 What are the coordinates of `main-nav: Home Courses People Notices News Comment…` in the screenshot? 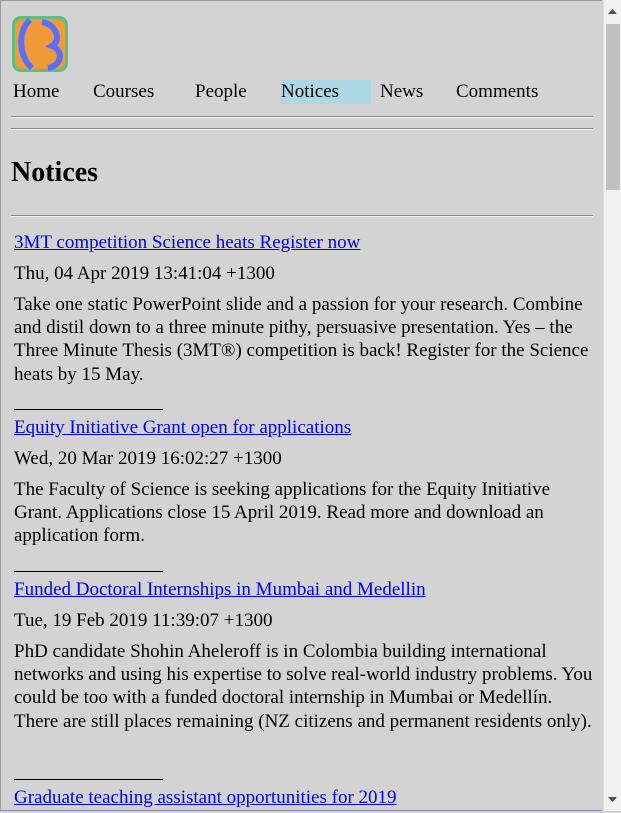 It's located at (303, 92).